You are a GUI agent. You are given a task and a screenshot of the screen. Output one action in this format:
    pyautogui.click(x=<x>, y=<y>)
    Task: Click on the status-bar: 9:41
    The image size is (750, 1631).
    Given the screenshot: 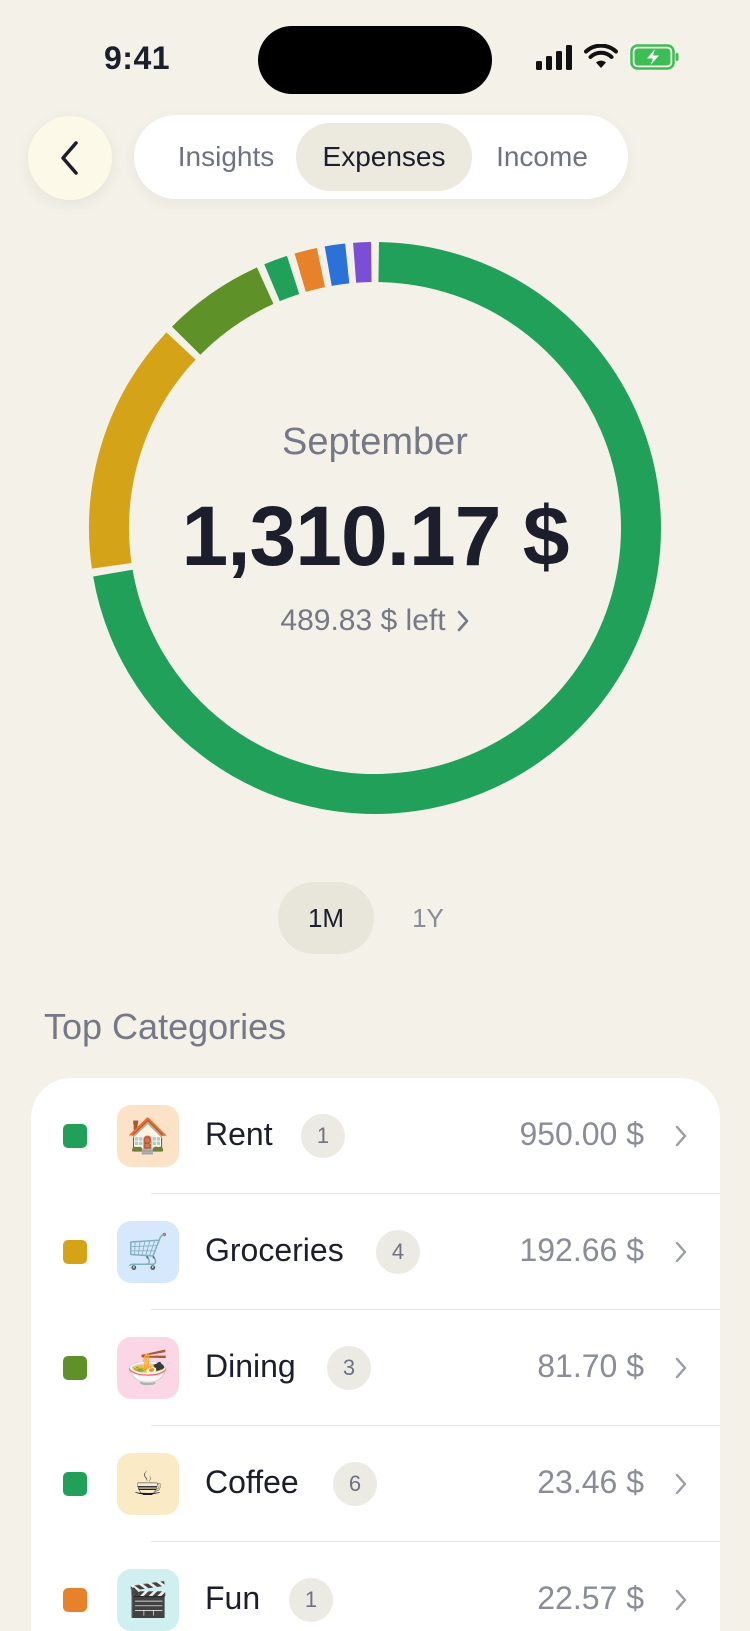 What is the action you would take?
    pyautogui.click(x=375, y=60)
    